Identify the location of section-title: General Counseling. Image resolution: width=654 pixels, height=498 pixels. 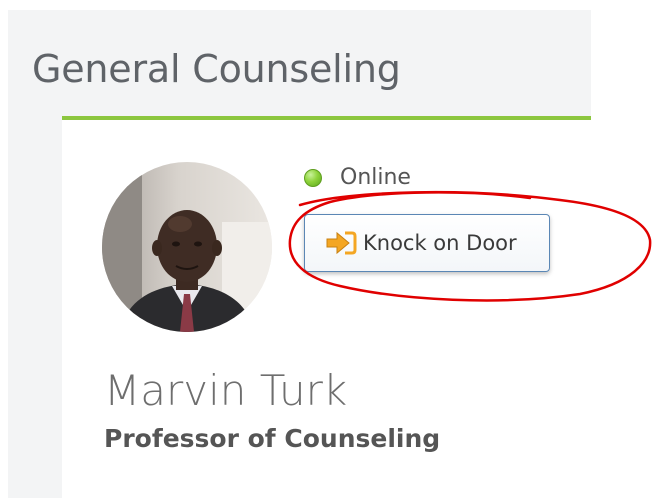
(216, 69).